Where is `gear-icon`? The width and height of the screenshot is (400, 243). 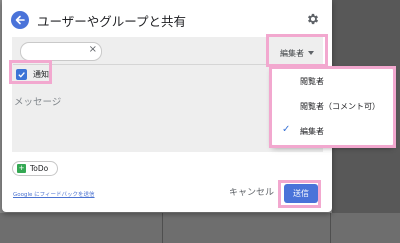 gear-icon is located at coordinates (313, 19).